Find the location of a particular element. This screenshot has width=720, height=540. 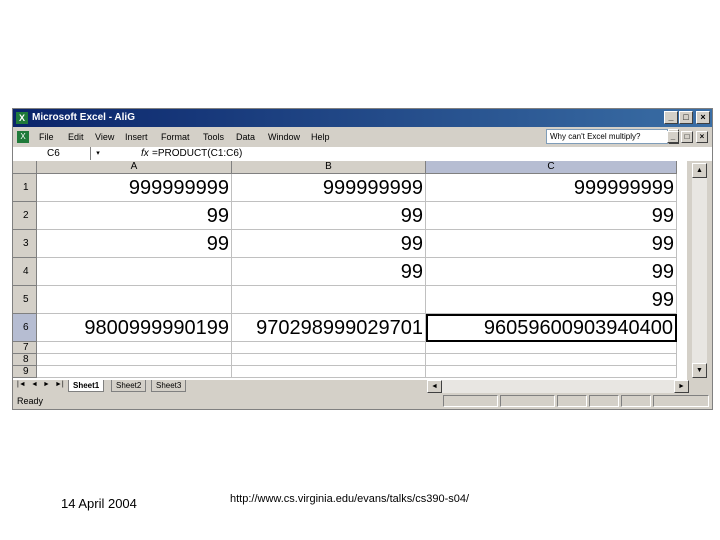

vertical-scroll-track is located at coordinates (699, 270).